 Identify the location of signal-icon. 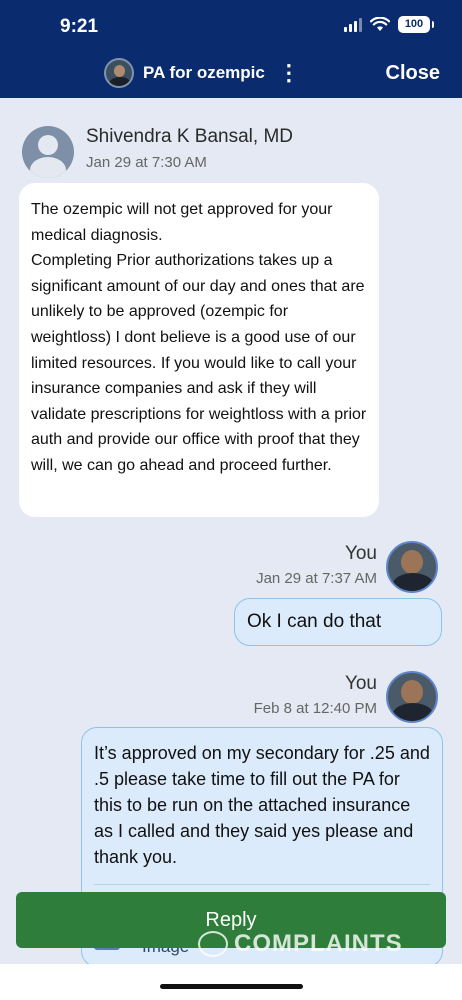
(353, 24).